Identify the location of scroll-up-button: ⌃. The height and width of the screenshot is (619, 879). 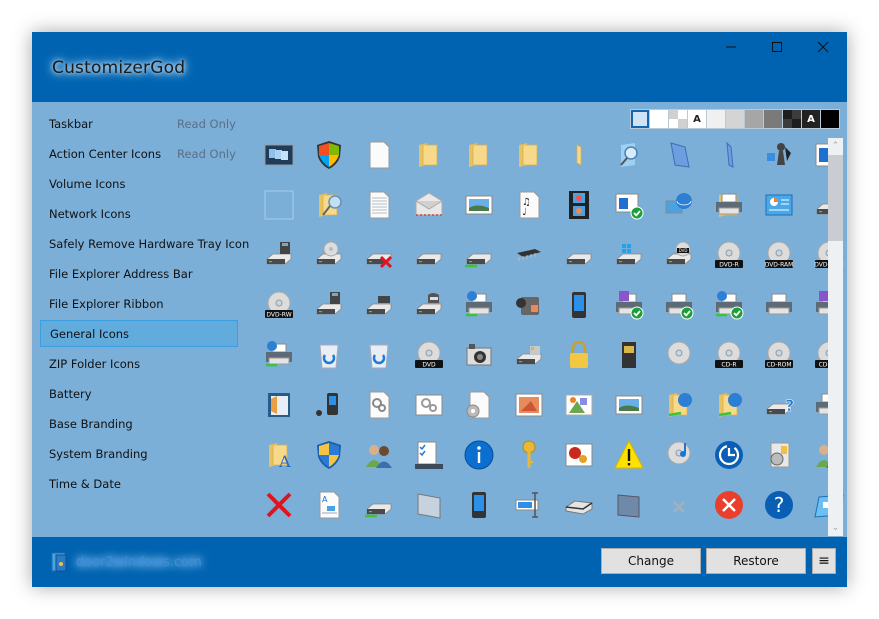
(835, 146).